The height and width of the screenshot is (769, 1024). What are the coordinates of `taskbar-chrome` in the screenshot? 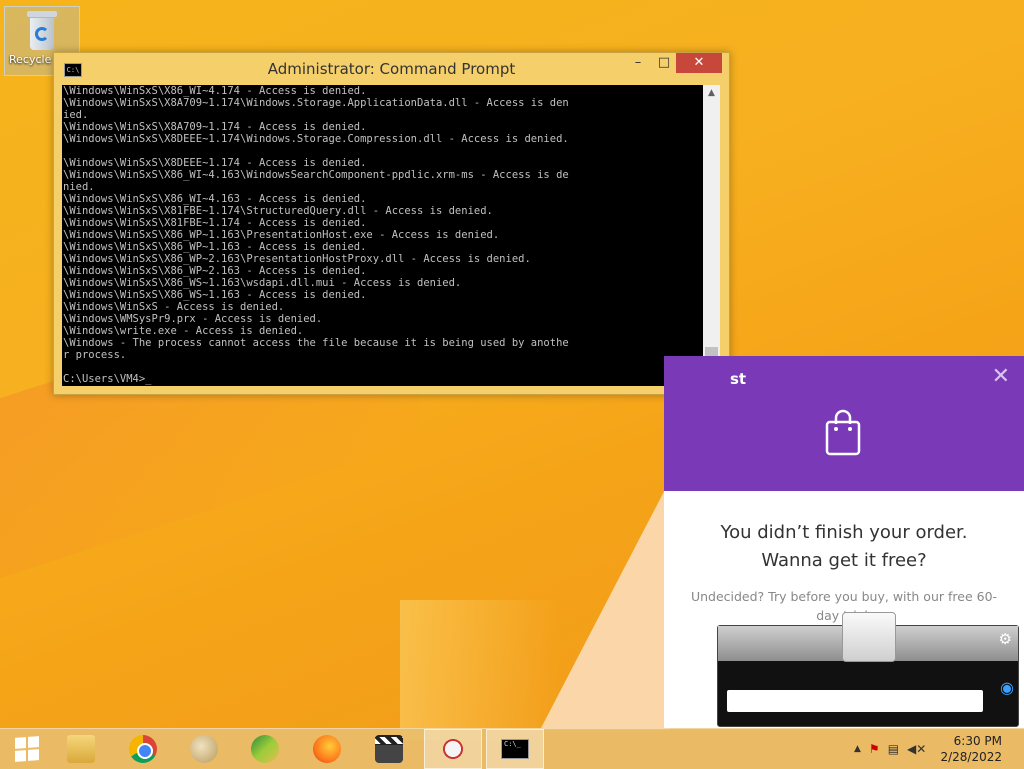 It's located at (143, 749).